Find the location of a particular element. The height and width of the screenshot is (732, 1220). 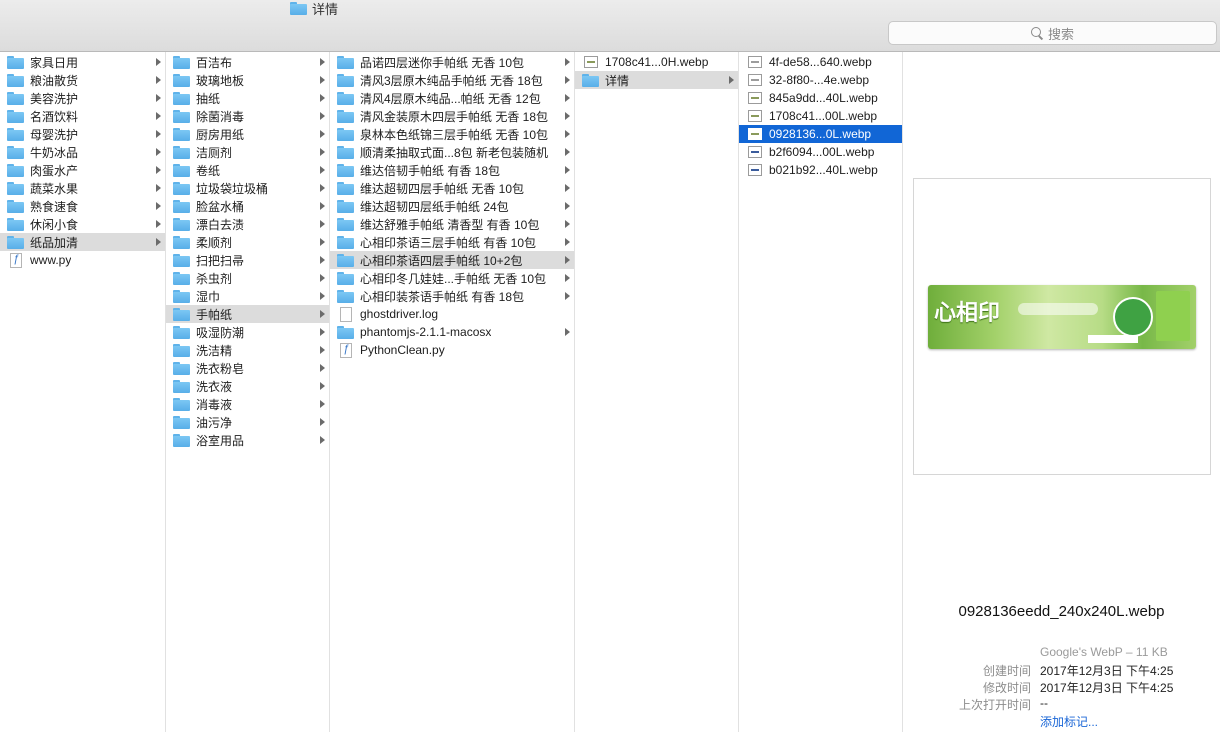

list-item: 4f-de58...640.webp is located at coordinates (820, 62).